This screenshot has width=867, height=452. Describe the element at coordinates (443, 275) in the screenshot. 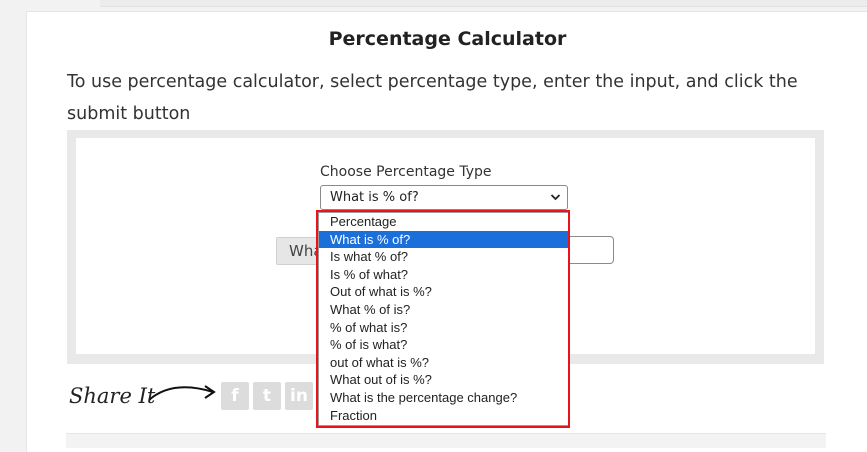

I see `dropdown-option: Is % of what?` at that location.